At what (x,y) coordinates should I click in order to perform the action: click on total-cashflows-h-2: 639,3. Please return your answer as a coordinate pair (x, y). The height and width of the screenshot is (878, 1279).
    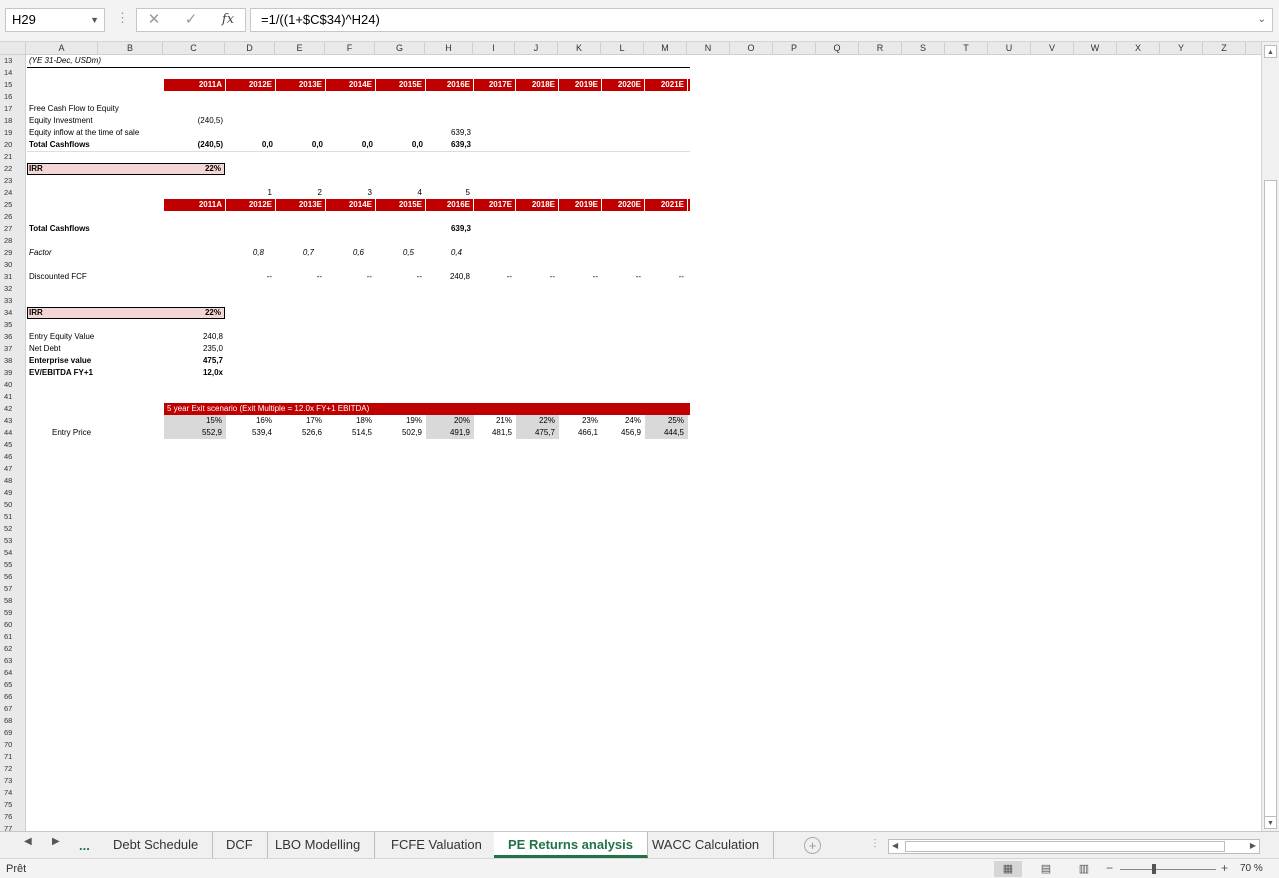
    Looking at the image, I should click on (449, 229).